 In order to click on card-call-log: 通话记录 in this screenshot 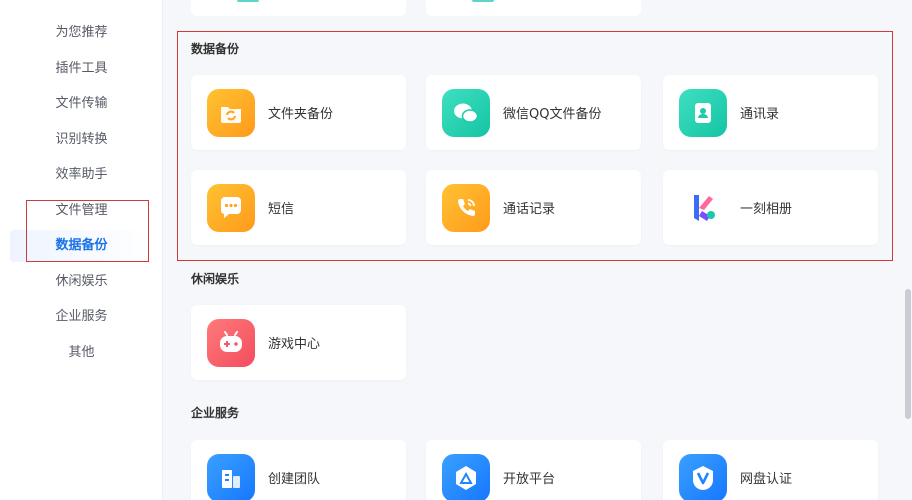, I will do `click(533, 207)`.